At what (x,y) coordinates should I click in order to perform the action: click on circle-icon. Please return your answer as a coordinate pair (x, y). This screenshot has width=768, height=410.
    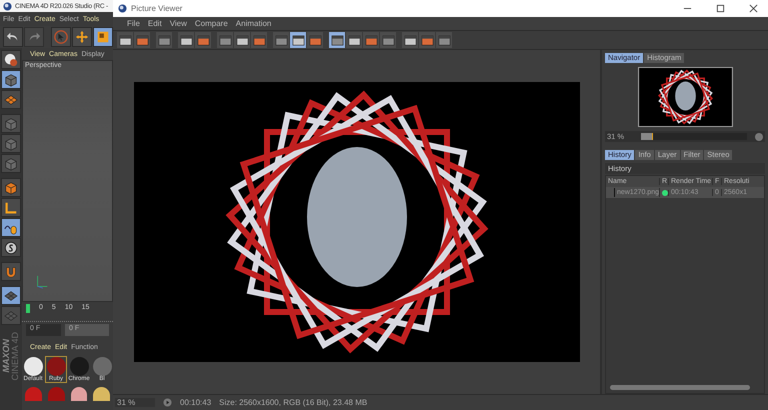
    Looking at the image, I should click on (11, 247).